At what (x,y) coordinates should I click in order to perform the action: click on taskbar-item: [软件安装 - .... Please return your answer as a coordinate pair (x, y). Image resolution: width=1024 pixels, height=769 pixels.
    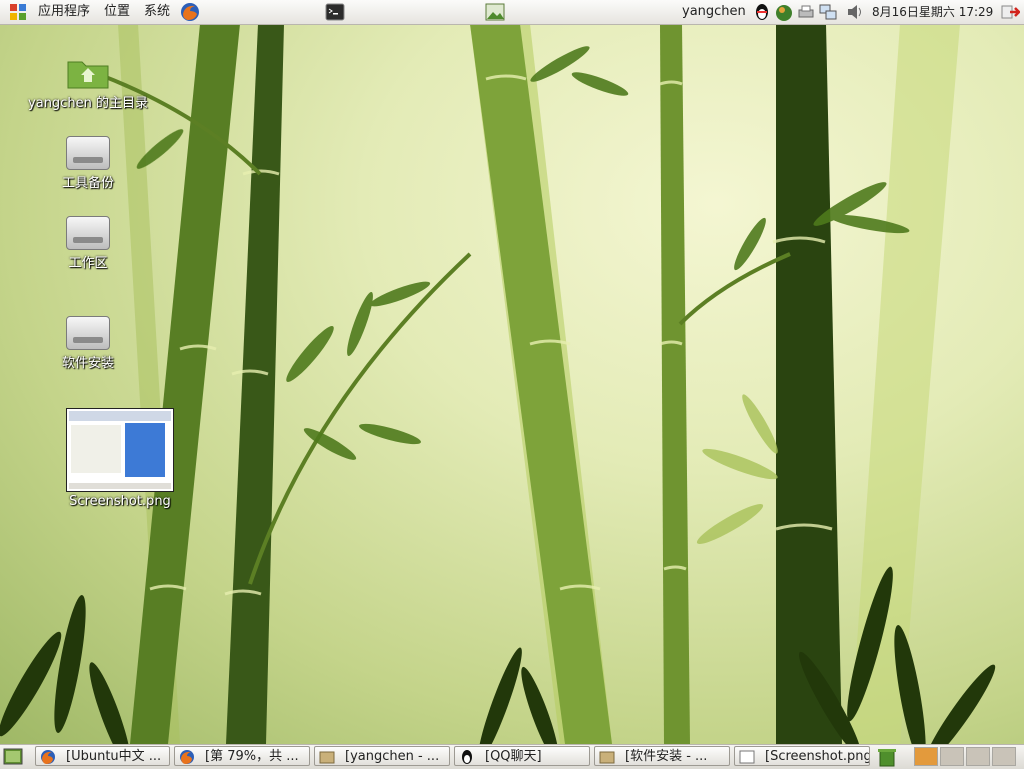
    Looking at the image, I should click on (662, 756).